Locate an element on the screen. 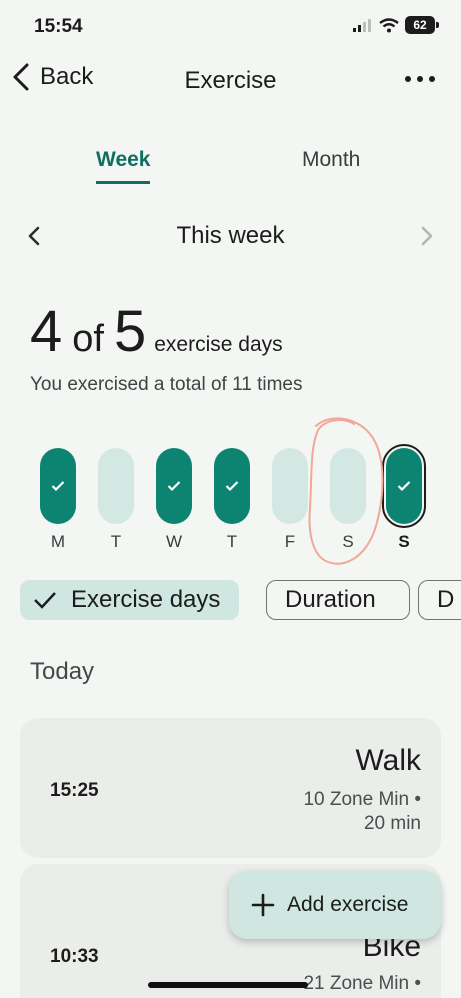 Image resolution: width=461 pixels, height=998 pixels. day-wednesday: W is located at coordinates (174, 500).